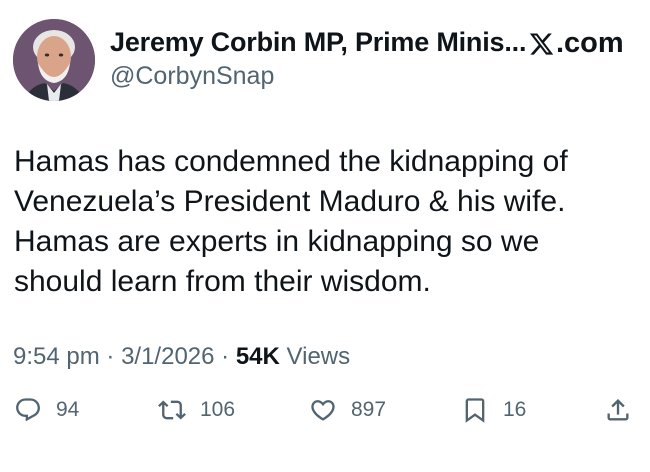  Describe the element at coordinates (222, 281) in the screenshot. I see `tweet-text-line: should learn from their wisdom.` at that location.